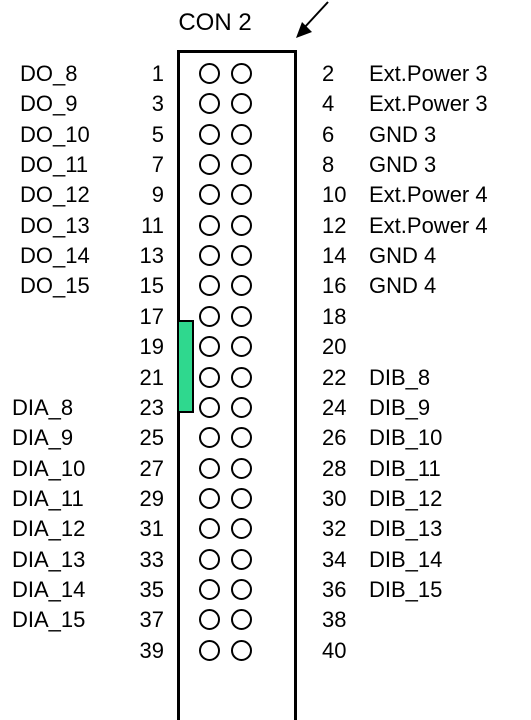 The width and height of the screenshot is (531, 720). I want to click on pin-row: 39 40, so click(265, 651).